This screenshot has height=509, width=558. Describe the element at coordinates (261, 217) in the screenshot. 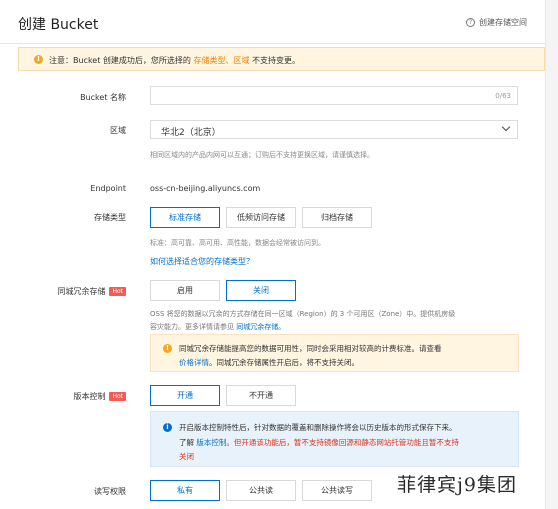

I see `storage-class-ia: 低频访问存储` at that location.